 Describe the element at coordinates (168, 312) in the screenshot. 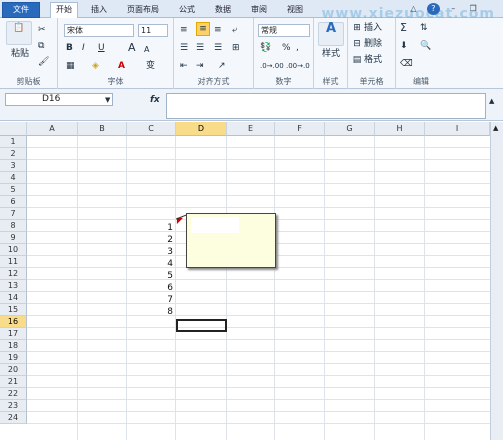

I see `cell-c15: 8` at that location.